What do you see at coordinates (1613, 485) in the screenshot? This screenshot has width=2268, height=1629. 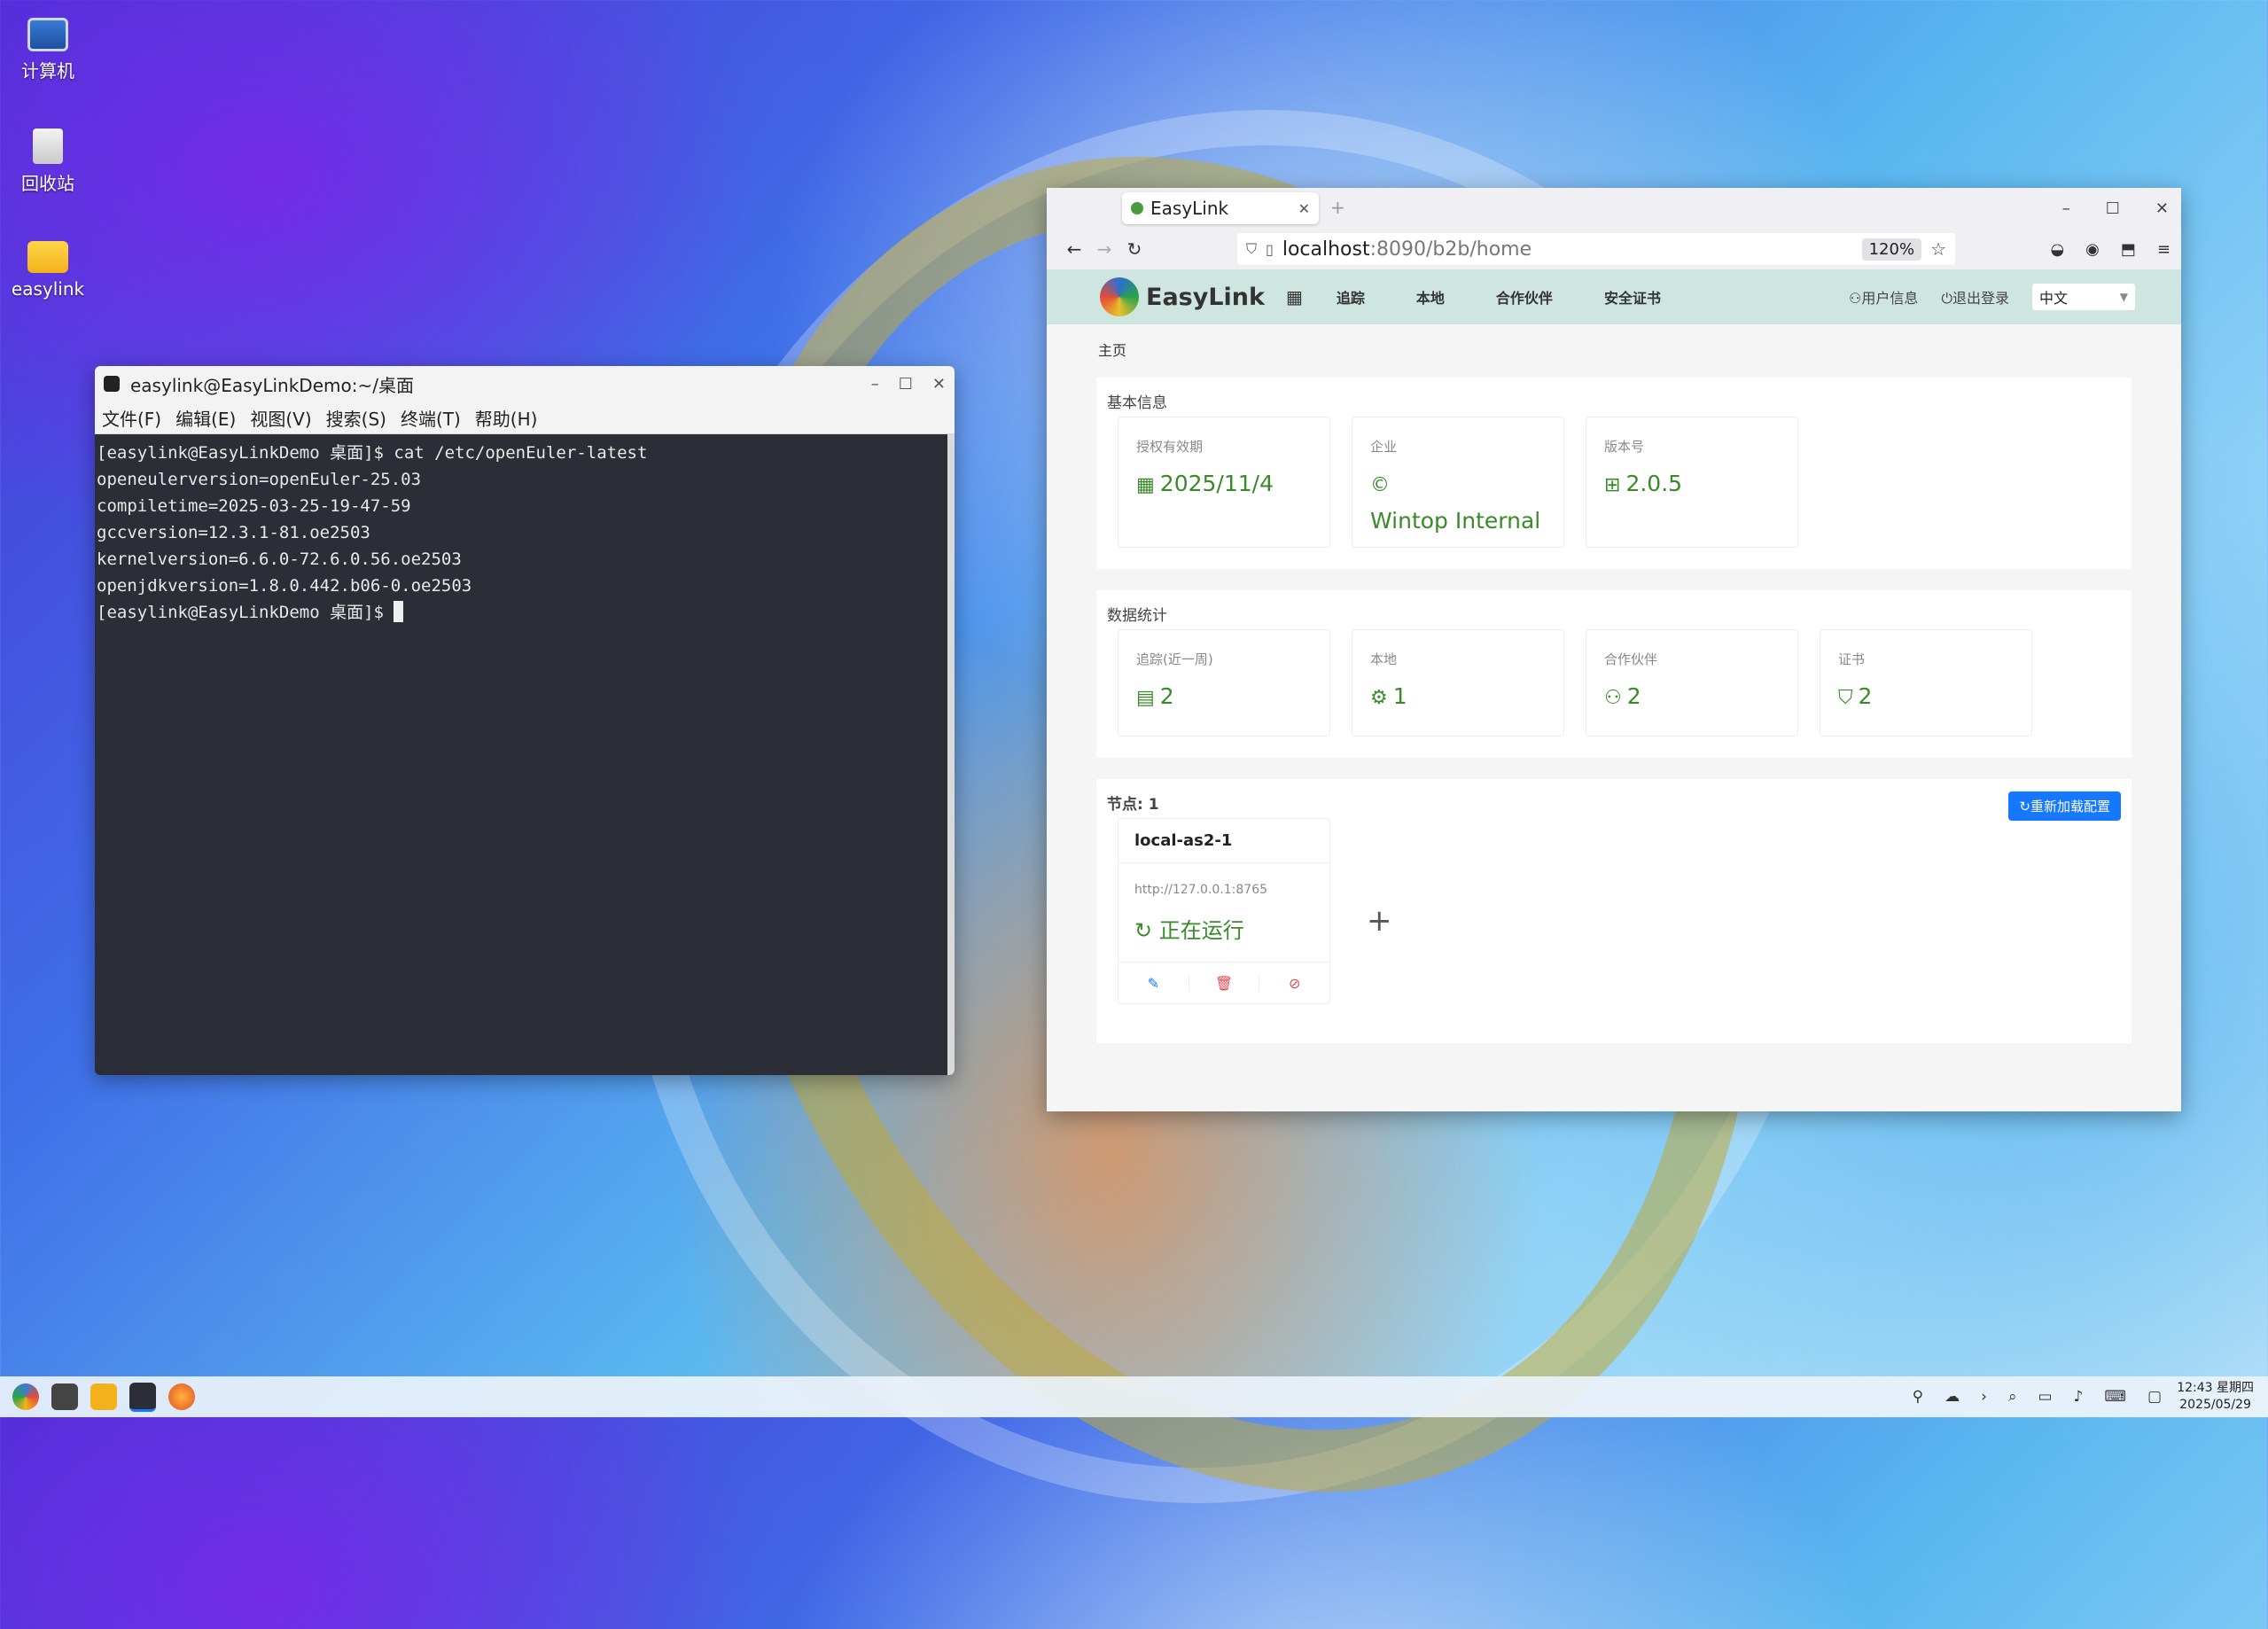 I see `apps-icon: ⊞` at bounding box center [1613, 485].